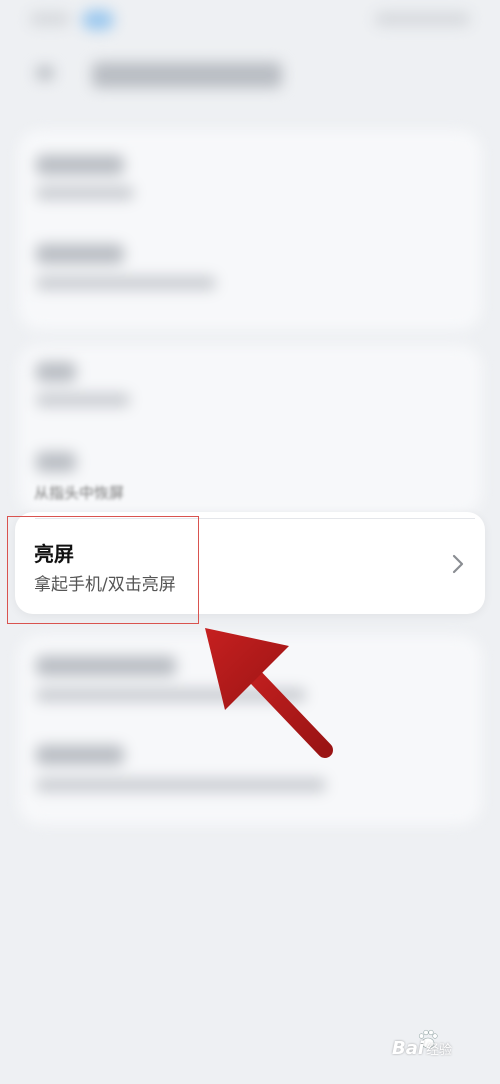 This screenshot has width=500, height=1084. I want to click on status-bar-left, so click(50, 19).